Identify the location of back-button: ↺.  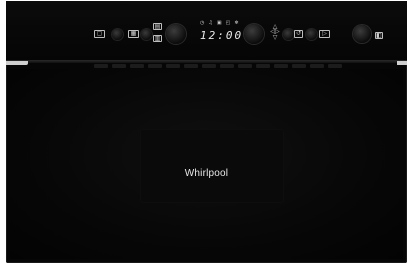
(298, 34).